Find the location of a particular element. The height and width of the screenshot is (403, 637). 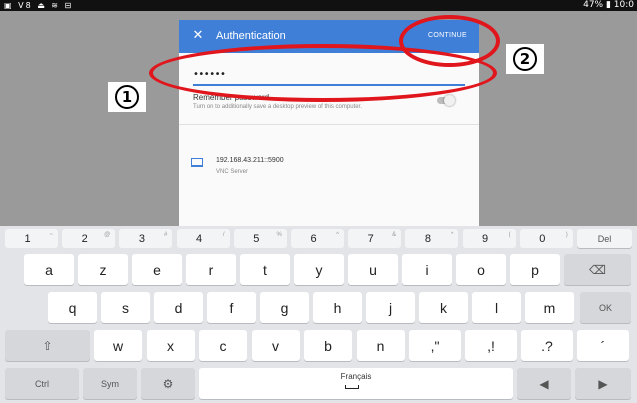

key-label: a is located at coordinates (49, 269).